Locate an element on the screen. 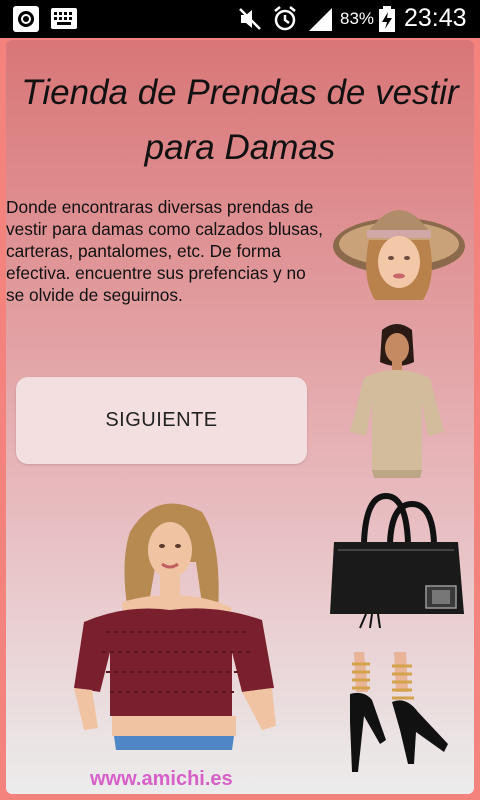 The height and width of the screenshot is (800, 480). alarm-icon is located at coordinates (285, 18).